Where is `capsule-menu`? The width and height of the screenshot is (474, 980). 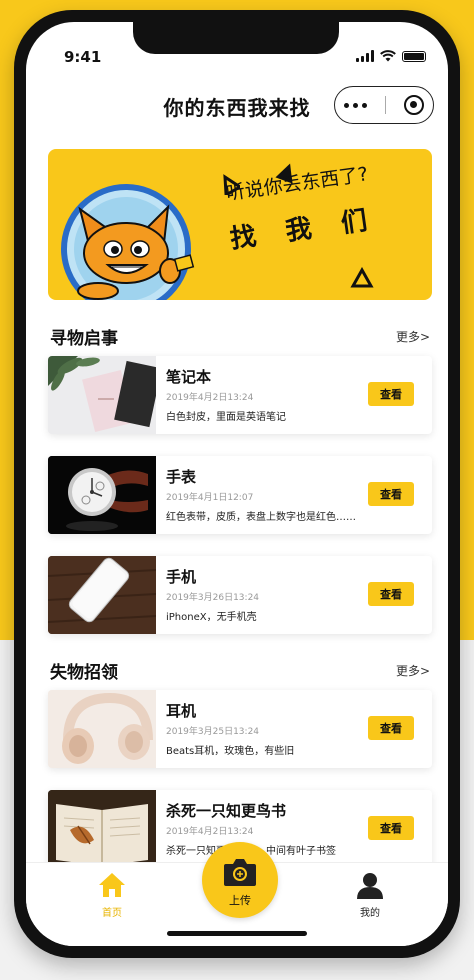
capsule-menu is located at coordinates (384, 105).